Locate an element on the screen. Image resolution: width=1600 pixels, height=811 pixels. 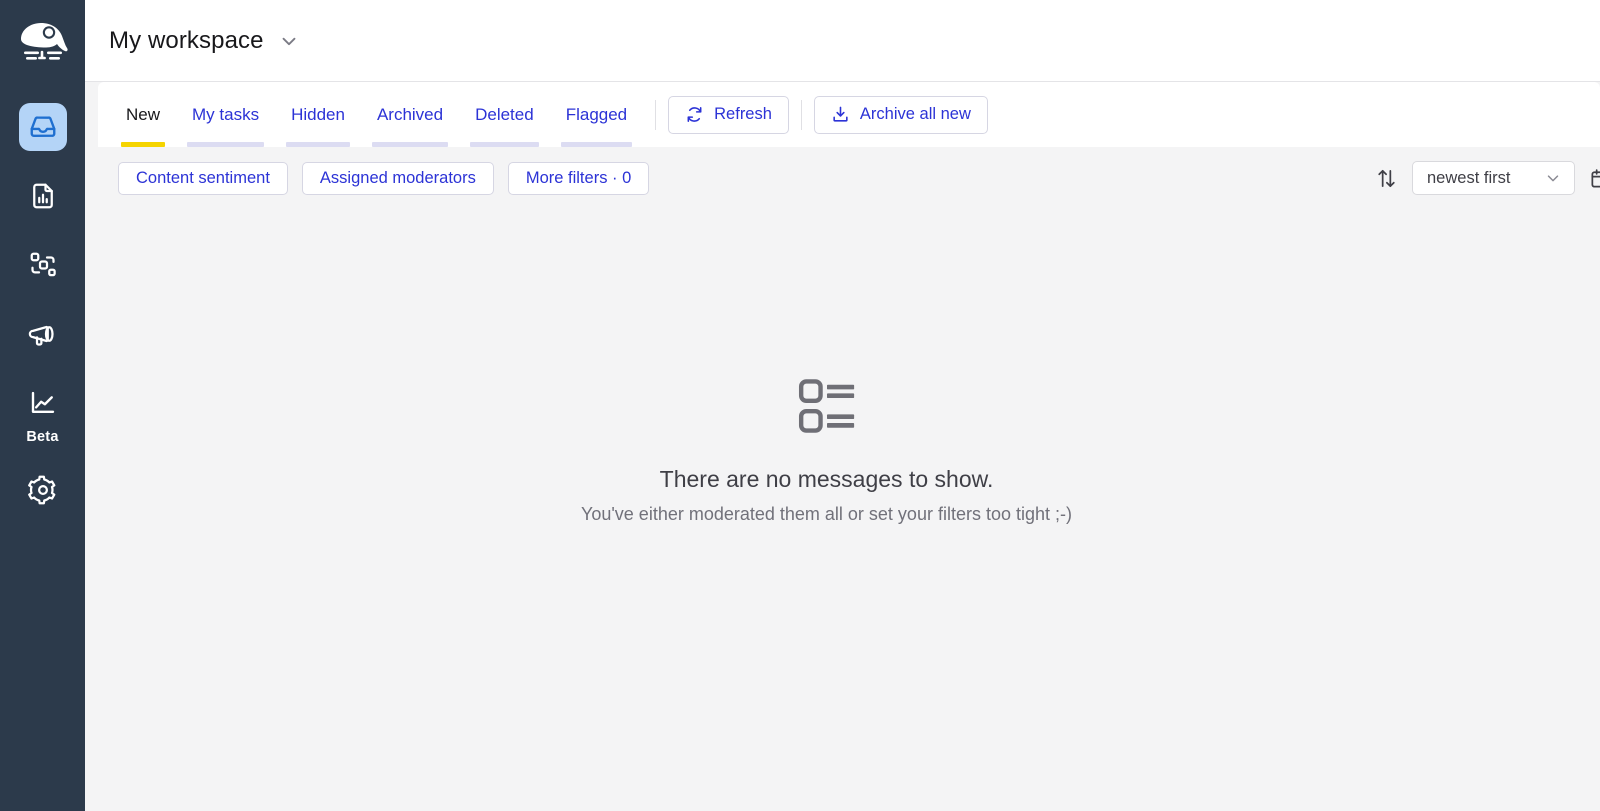
filter-content-sentiment-label: Content sentiment is located at coordinates (203, 177).